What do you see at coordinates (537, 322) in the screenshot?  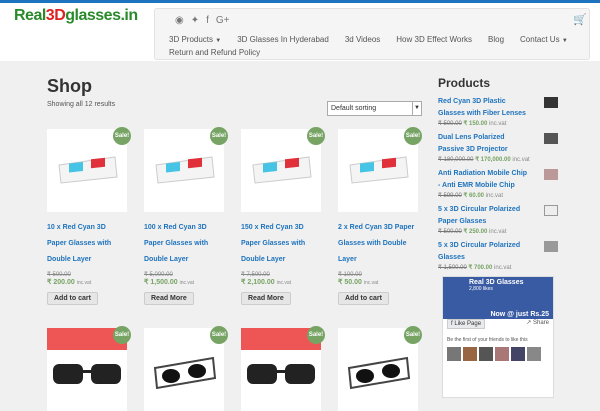 I see `facebook-share-button: ↗ Share` at bounding box center [537, 322].